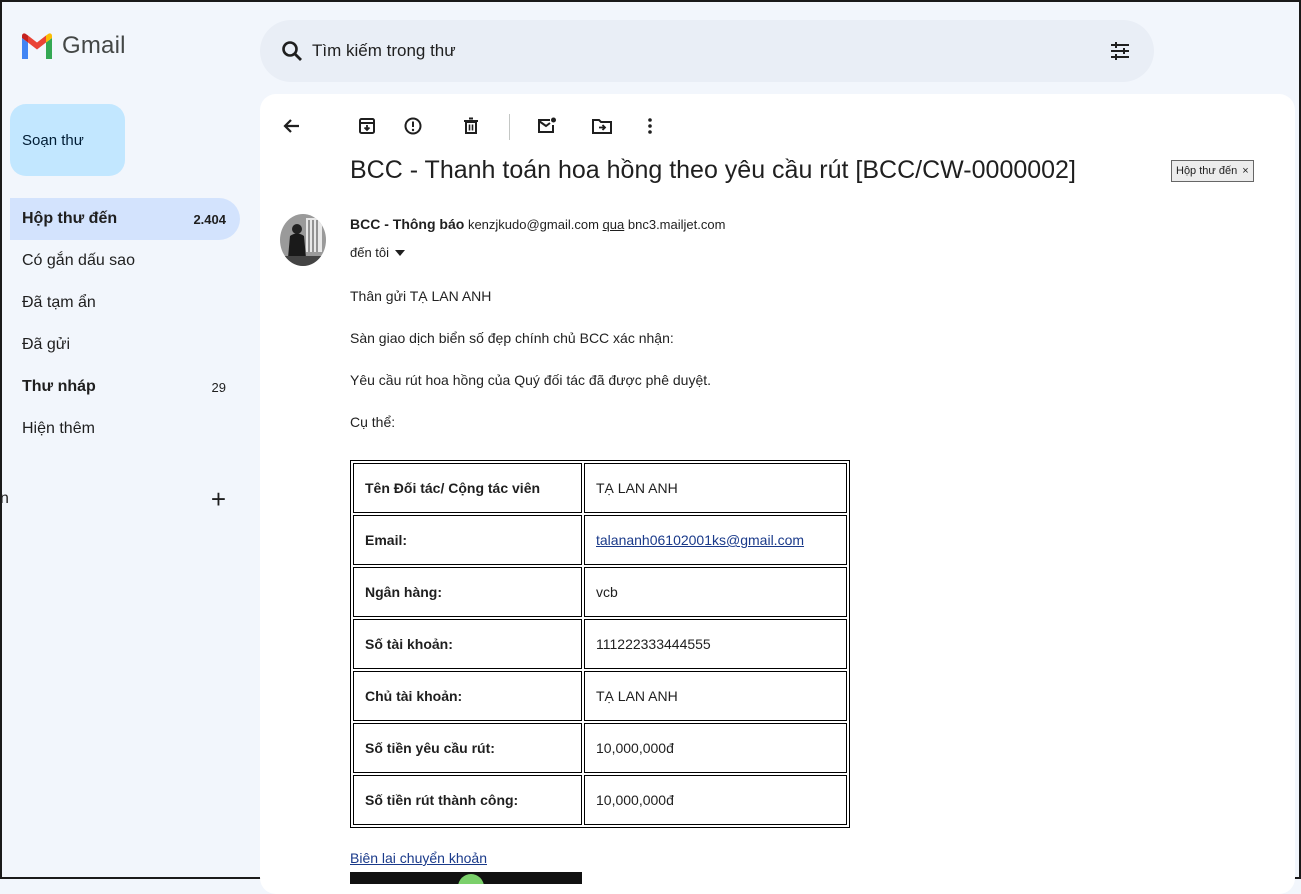 This screenshot has width=1301, height=894. I want to click on toolbar-divider, so click(509, 127).